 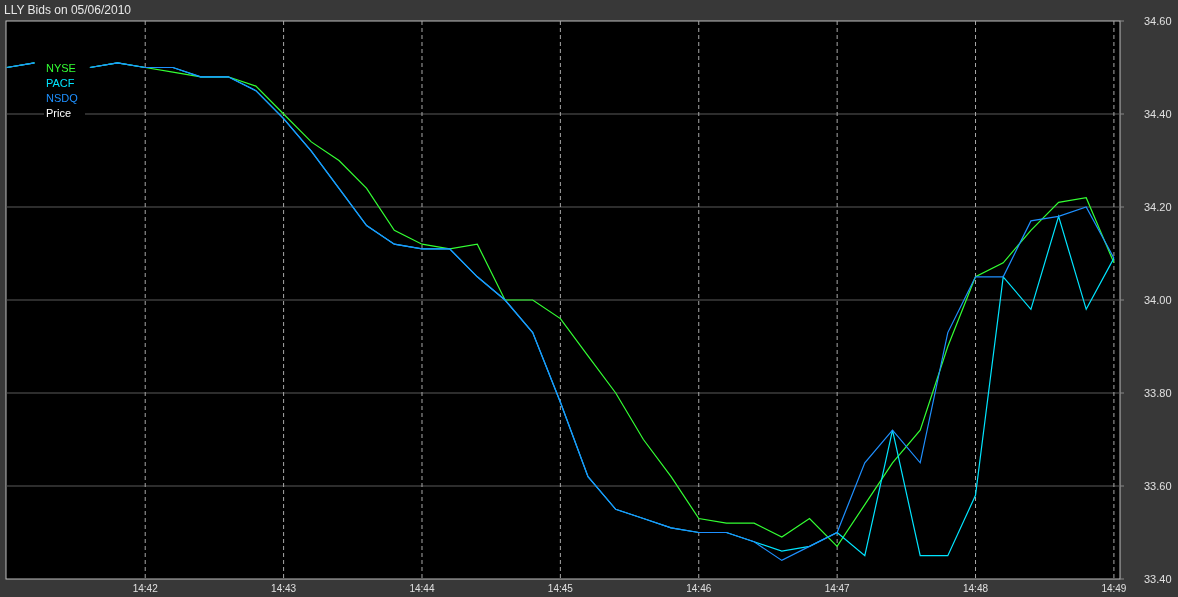 I want to click on y-axis-label: 34.00, so click(x=1158, y=300).